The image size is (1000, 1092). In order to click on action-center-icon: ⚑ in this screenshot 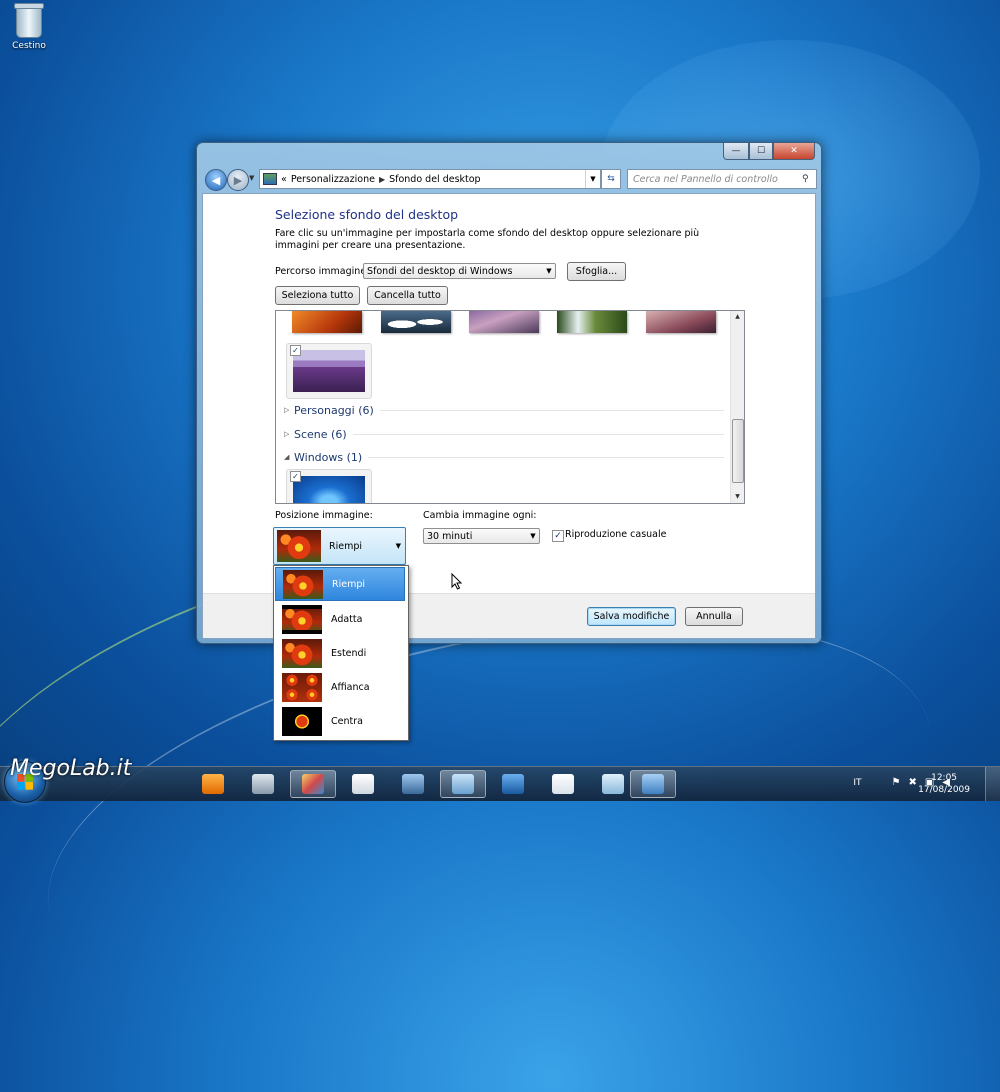, I will do `click(895, 782)`.